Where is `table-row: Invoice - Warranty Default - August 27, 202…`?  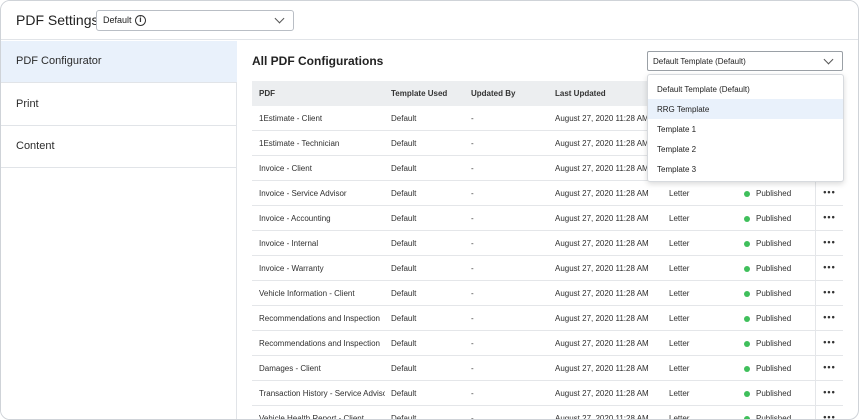
table-row: Invoice - Warranty Default - August 27, 202… is located at coordinates (547, 268).